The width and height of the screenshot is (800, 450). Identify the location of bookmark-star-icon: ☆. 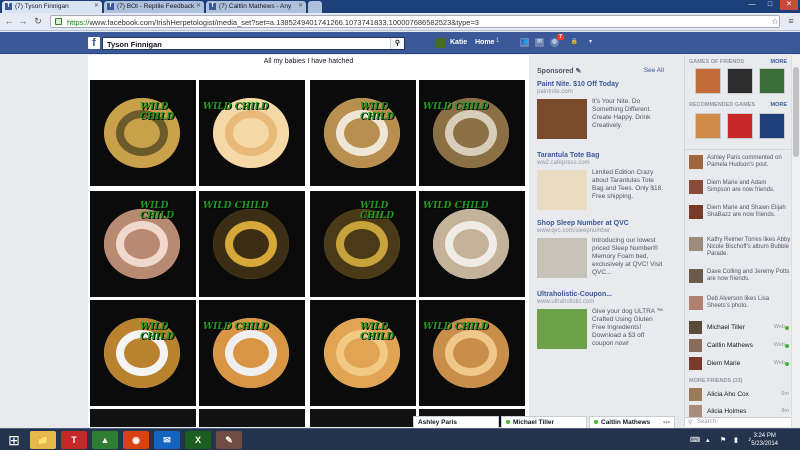
(775, 21).